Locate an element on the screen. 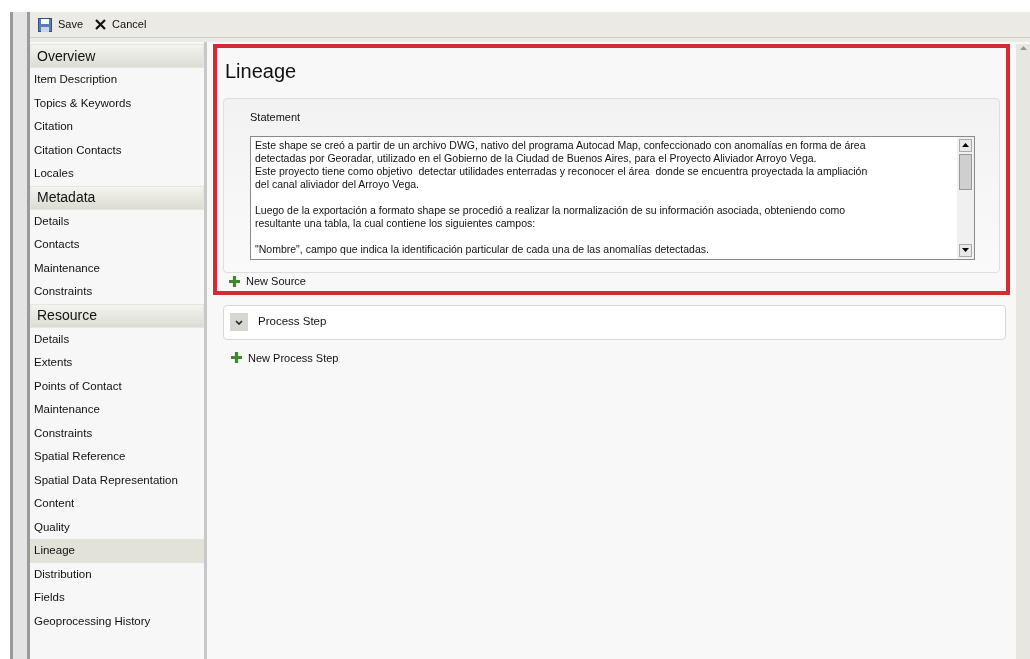  section-header: Resource is located at coordinates (117, 315).